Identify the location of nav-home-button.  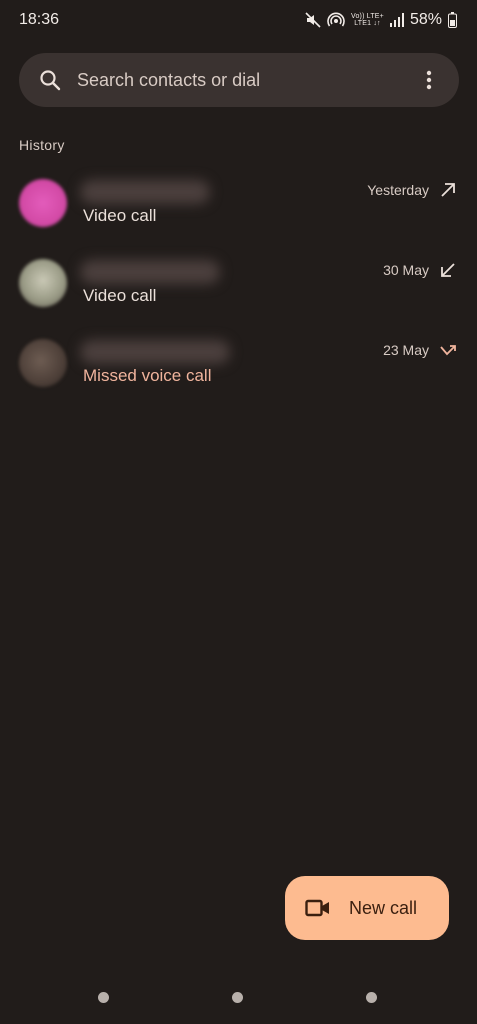
(237, 997).